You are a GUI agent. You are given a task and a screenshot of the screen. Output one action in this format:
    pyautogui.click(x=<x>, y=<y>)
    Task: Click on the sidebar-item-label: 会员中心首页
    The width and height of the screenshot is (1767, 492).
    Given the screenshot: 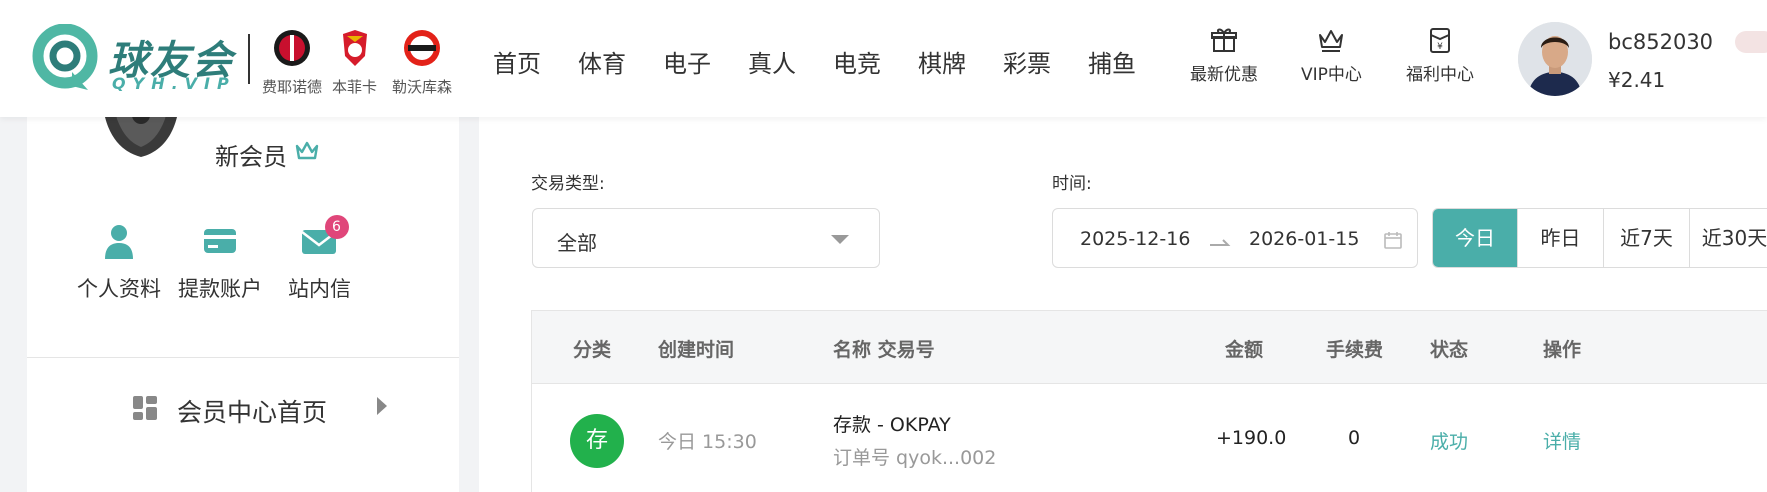 What is the action you would take?
    pyautogui.click(x=252, y=412)
    